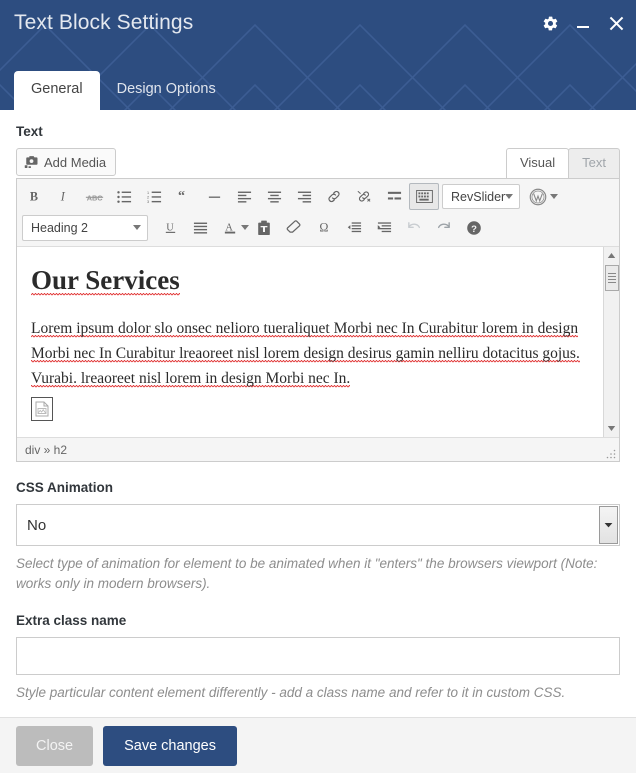 This screenshot has height=773, width=636. Describe the element at coordinates (424, 196) in the screenshot. I see `kitchen-sink-icon` at that location.